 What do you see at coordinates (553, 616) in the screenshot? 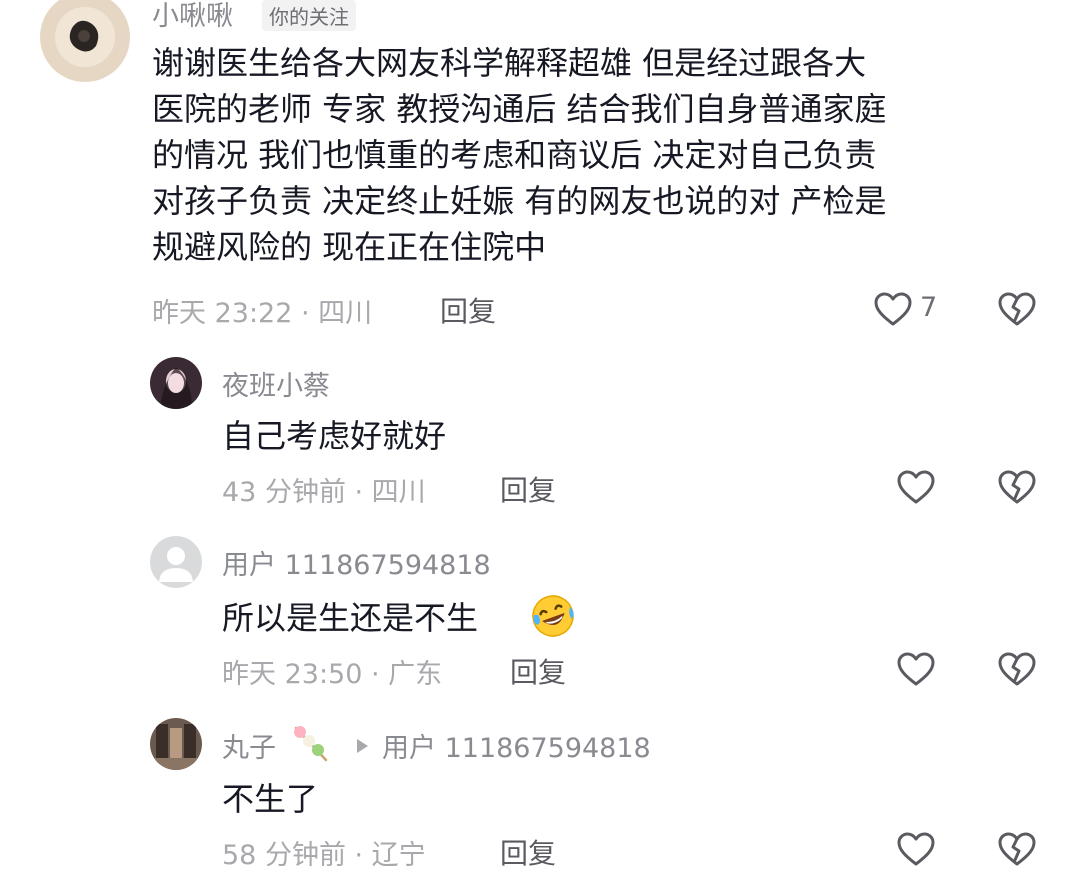
I see `laughing-tears-emoji-icon` at bounding box center [553, 616].